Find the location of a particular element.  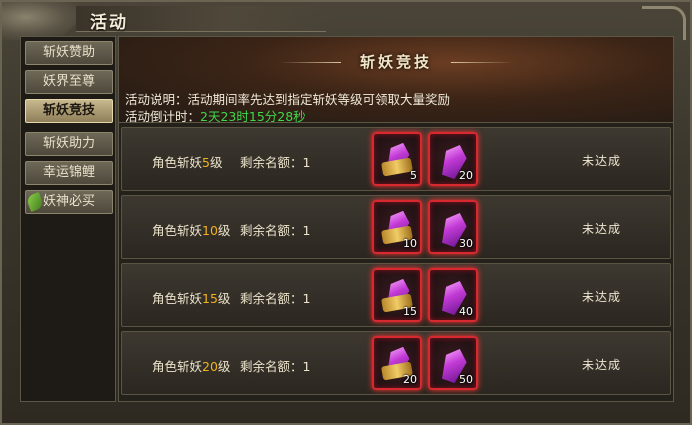

level-number: 10 is located at coordinates (210, 230).